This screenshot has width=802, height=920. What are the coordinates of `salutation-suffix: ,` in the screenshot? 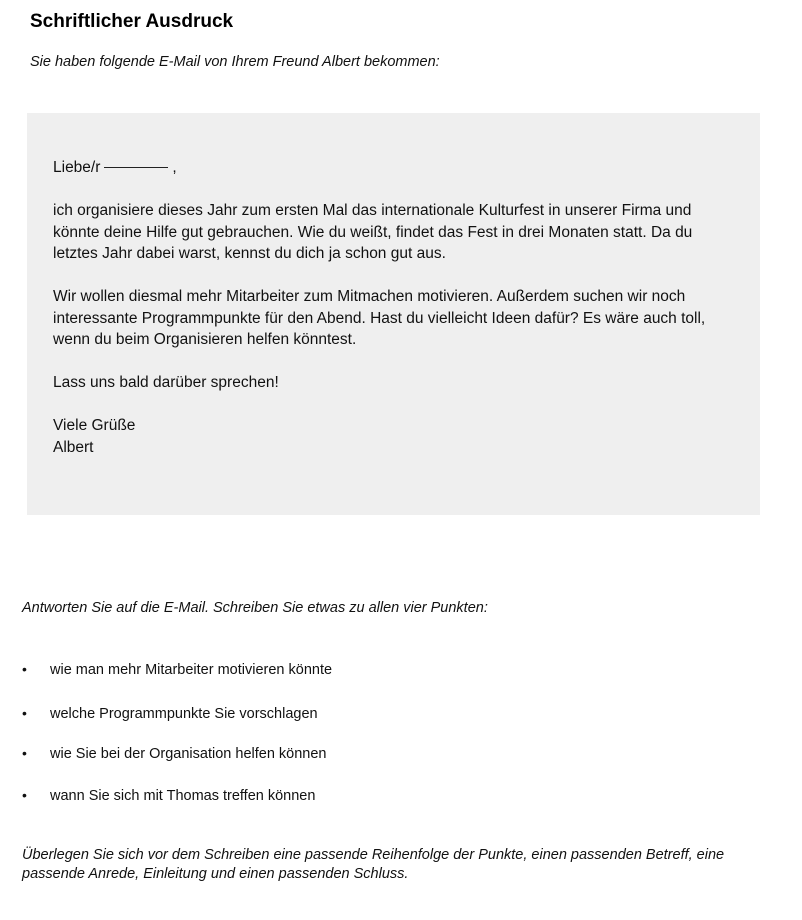 It's located at (174, 167).